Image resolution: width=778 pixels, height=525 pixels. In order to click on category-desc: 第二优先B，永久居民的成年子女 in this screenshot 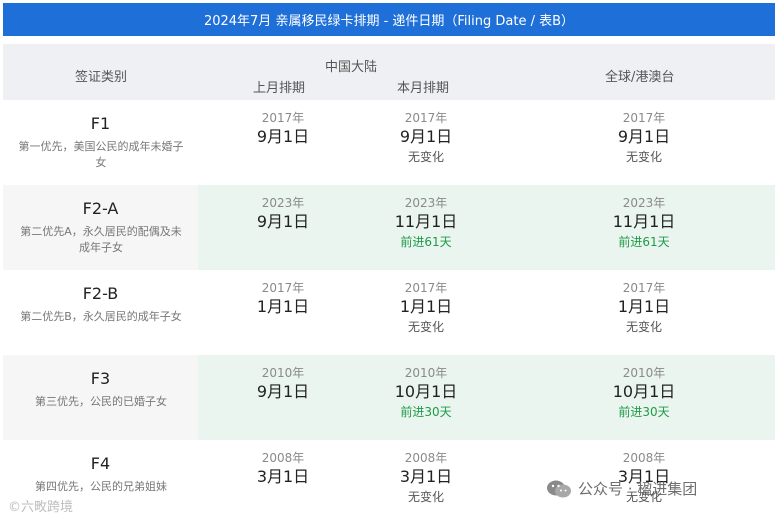, I will do `click(101, 316)`.